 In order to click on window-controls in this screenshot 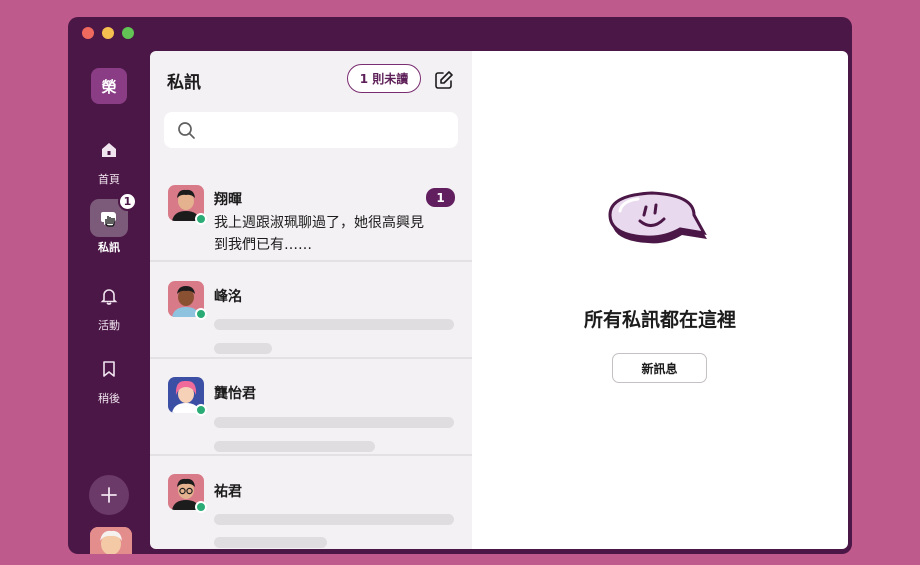, I will do `click(108, 33)`.